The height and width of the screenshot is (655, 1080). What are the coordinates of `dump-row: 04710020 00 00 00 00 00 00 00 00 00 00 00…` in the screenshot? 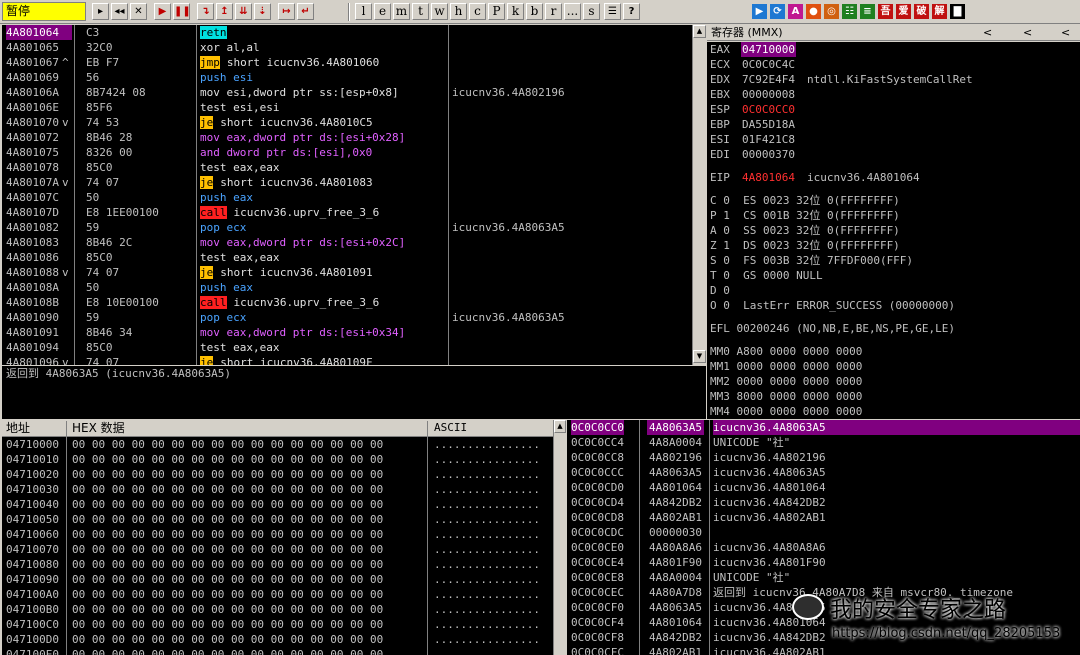 It's located at (277, 474).